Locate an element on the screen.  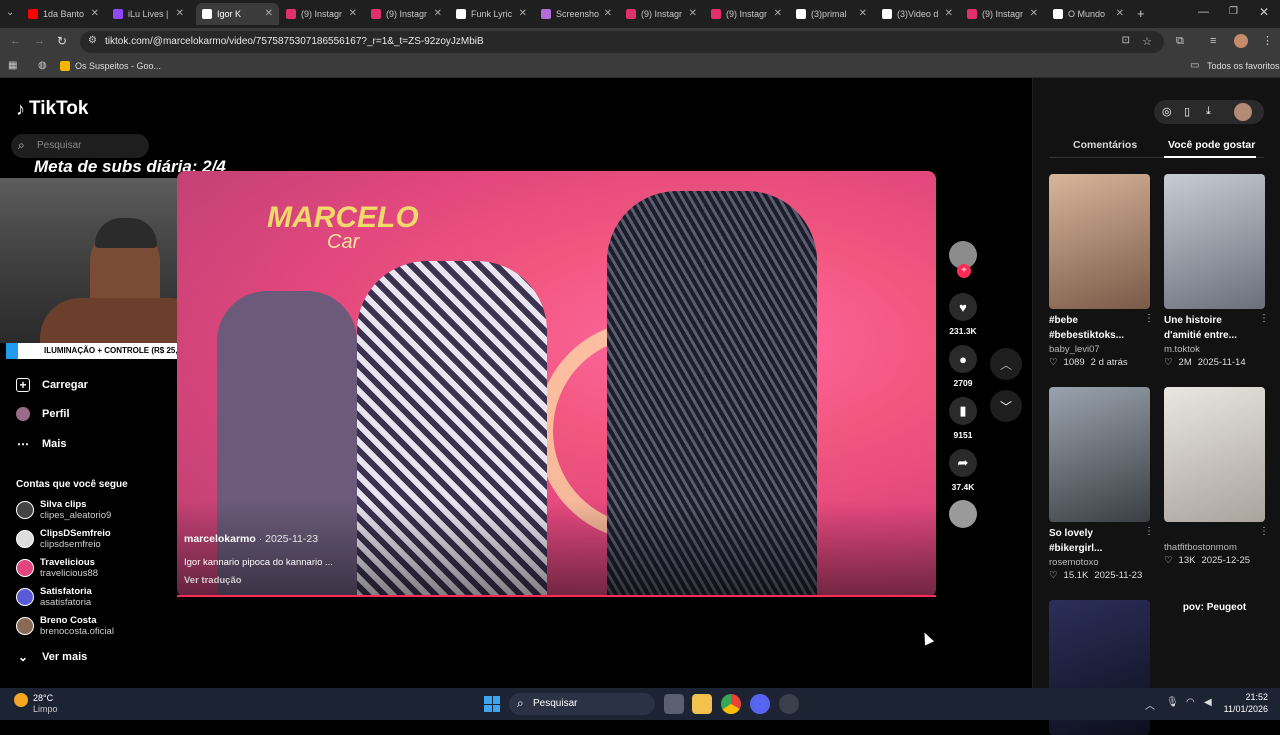
search-input: ⌕ Pesquisar is located at coordinates (80, 146).